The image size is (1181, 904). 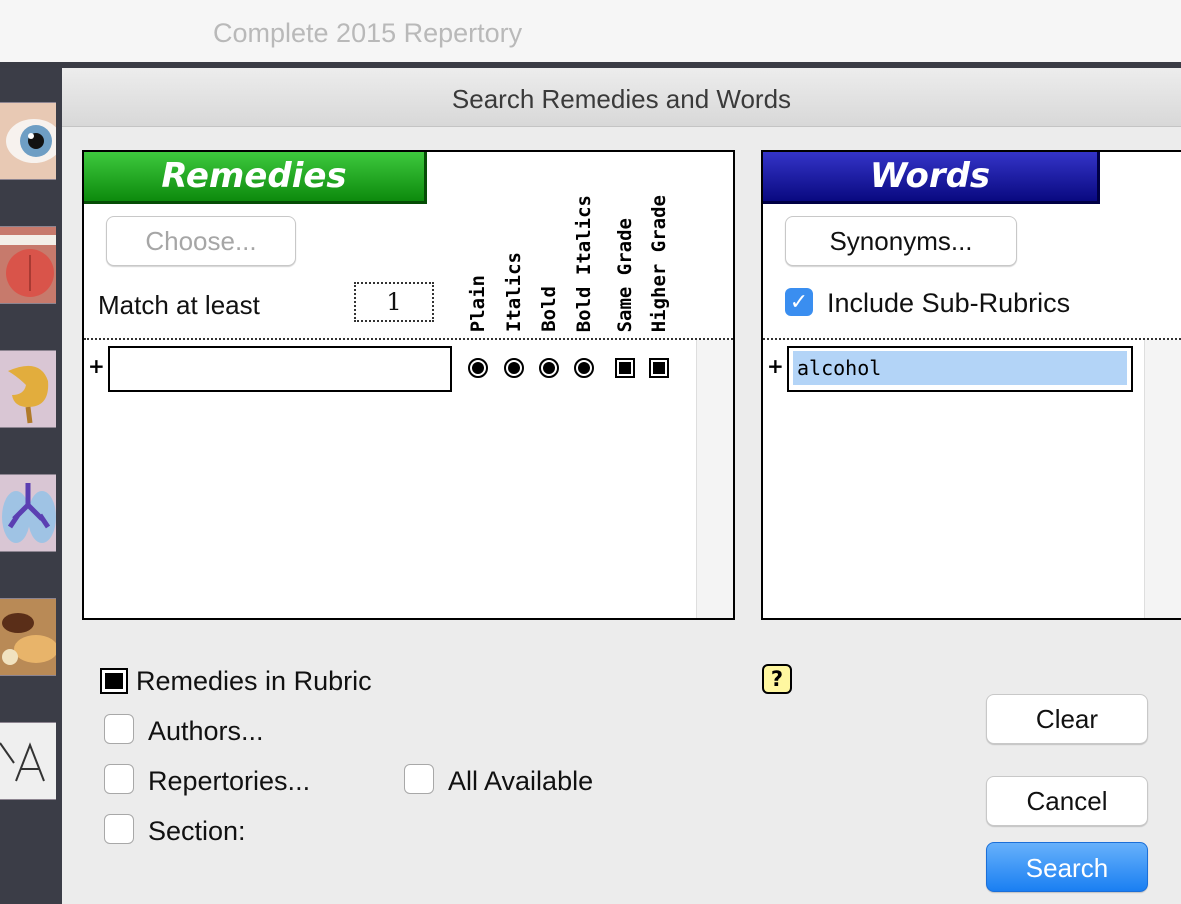 I want to click on remedies-scrollbar, so click(x=714, y=479).